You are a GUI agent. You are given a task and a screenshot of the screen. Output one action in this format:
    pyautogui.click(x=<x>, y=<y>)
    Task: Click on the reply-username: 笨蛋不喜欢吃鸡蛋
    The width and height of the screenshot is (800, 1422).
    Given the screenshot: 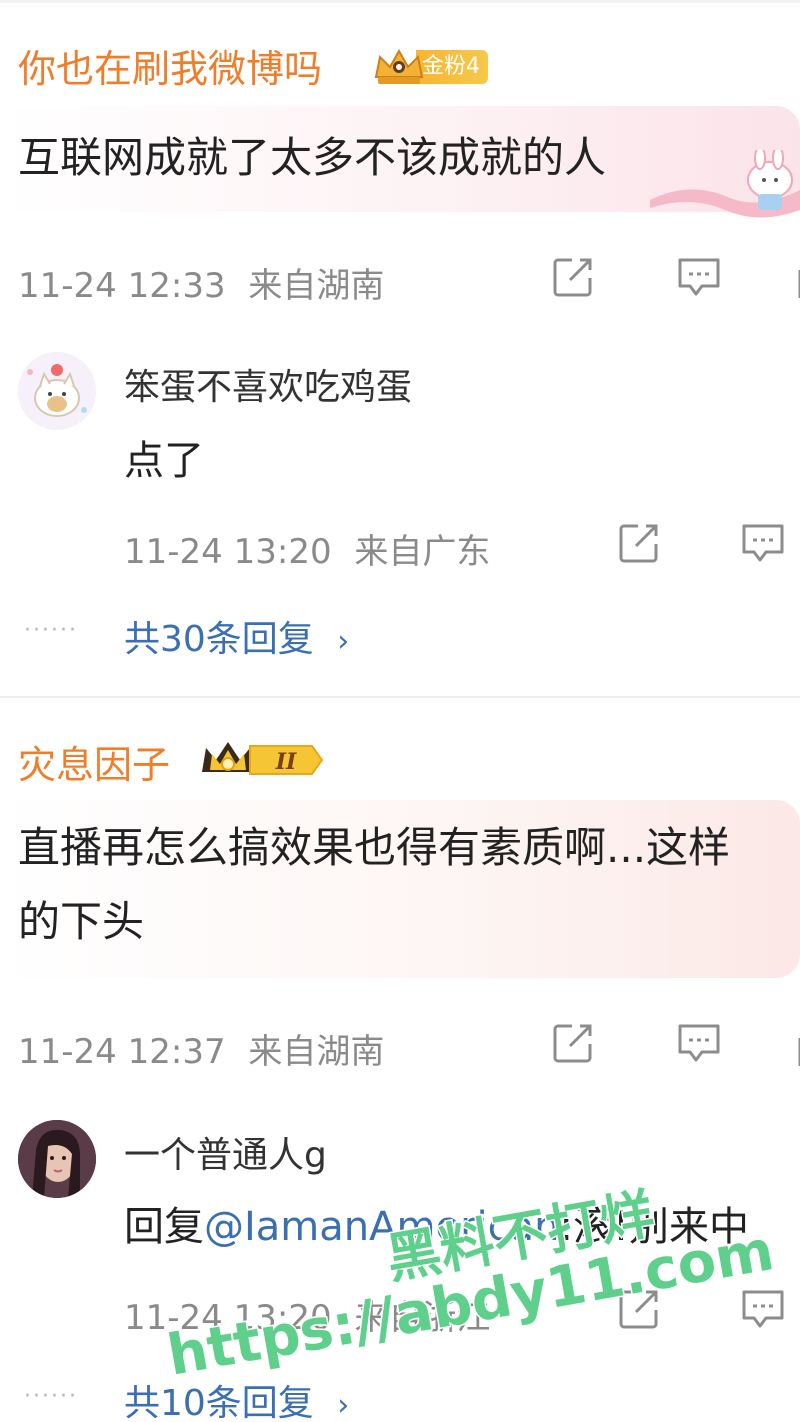 What is the action you would take?
    pyautogui.click(x=268, y=384)
    